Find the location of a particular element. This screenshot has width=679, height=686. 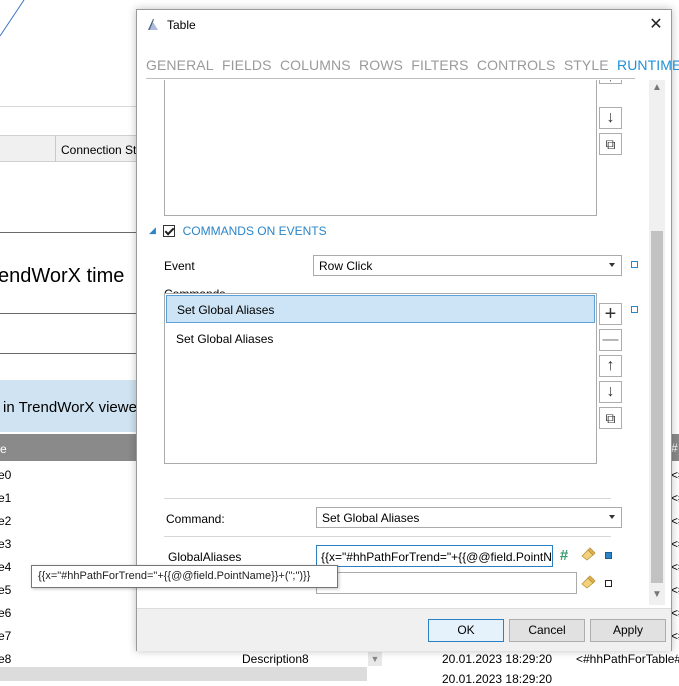

global-aliases-value: {{x="#hhPathForTrend="+{{@@field.PointN is located at coordinates (436, 557).